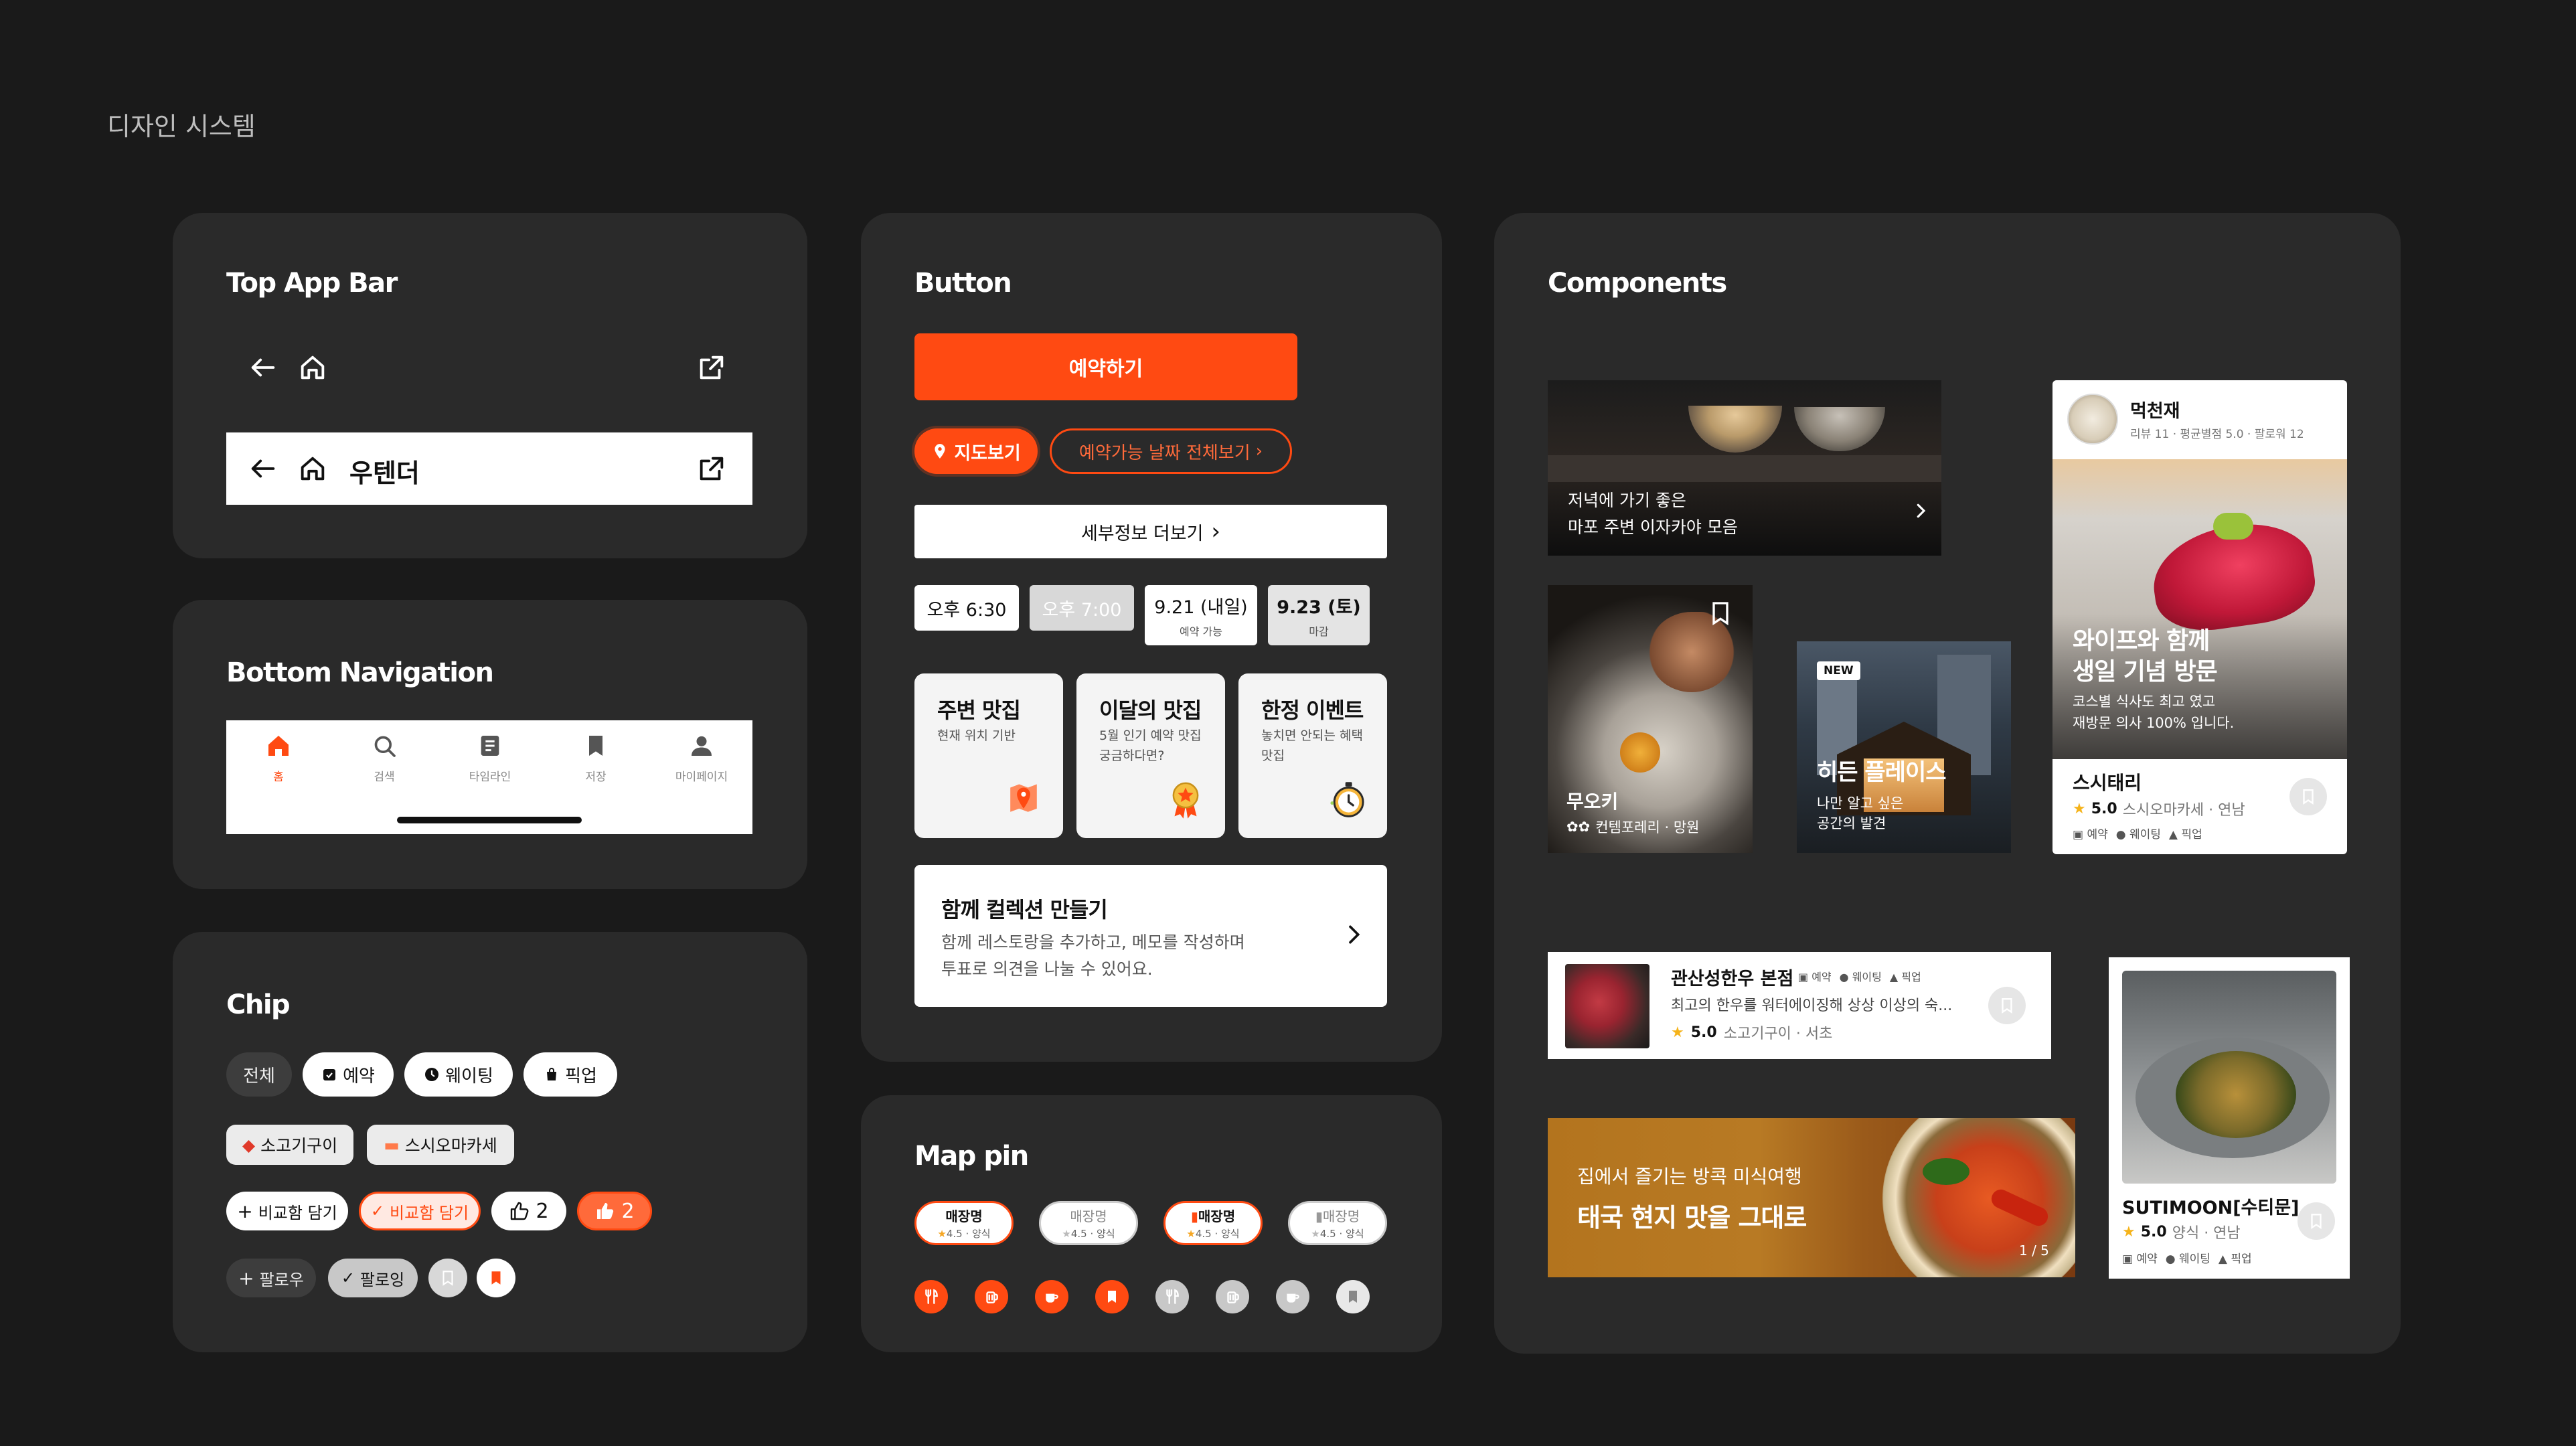 This screenshot has height=1446, width=2576. I want to click on avatar, so click(2092, 419).